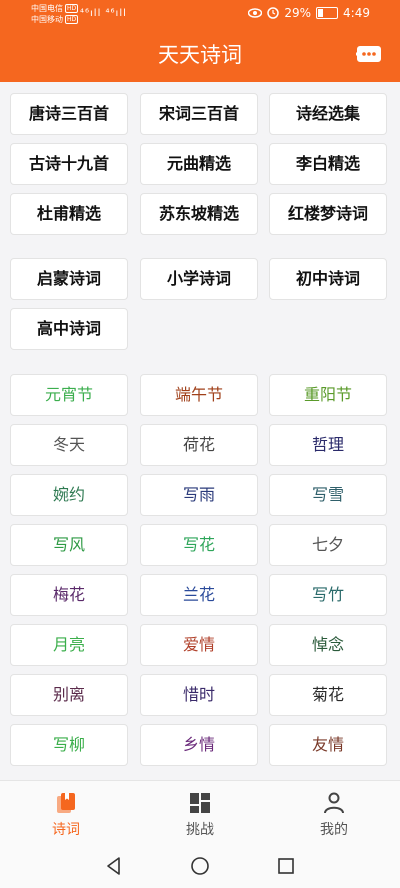  I want to click on topic-button: 端午节, so click(199, 395).